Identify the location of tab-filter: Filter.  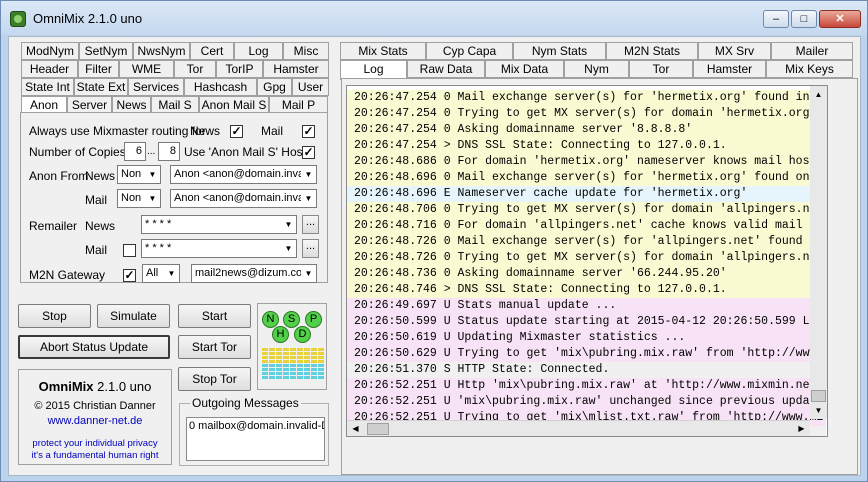
(98, 69).